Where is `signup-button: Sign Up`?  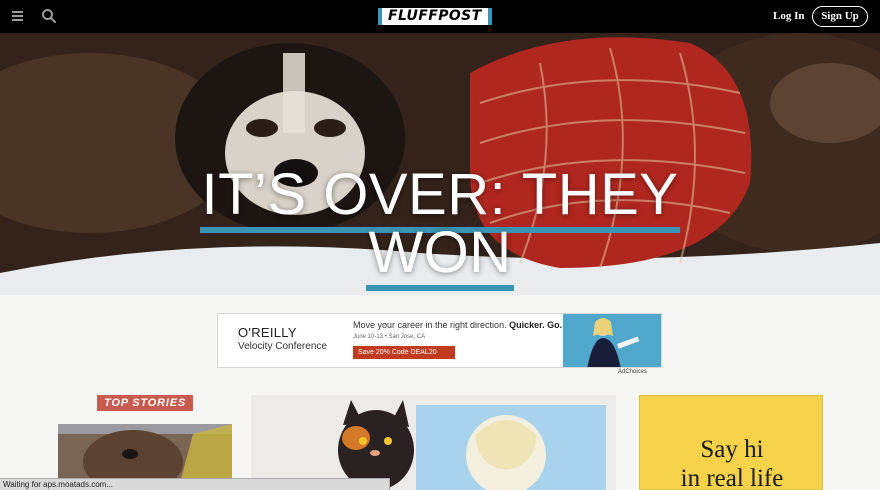
signup-button: Sign Up is located at coordinates (840, 16).